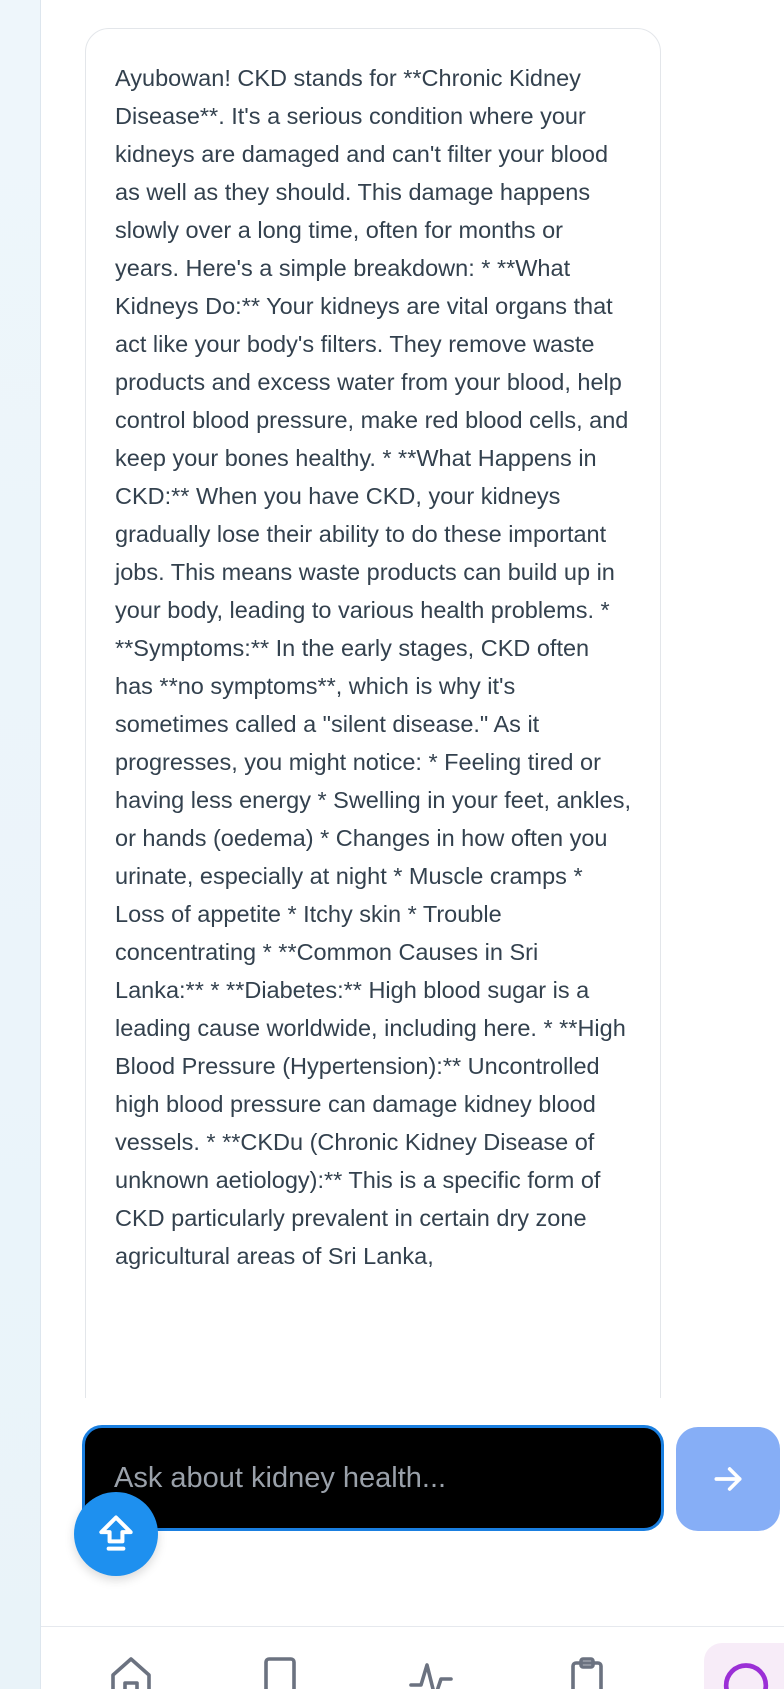 The height and width of the screenshot is (1689, 784). I want to click on nav-item-records, so click(587, 1671).